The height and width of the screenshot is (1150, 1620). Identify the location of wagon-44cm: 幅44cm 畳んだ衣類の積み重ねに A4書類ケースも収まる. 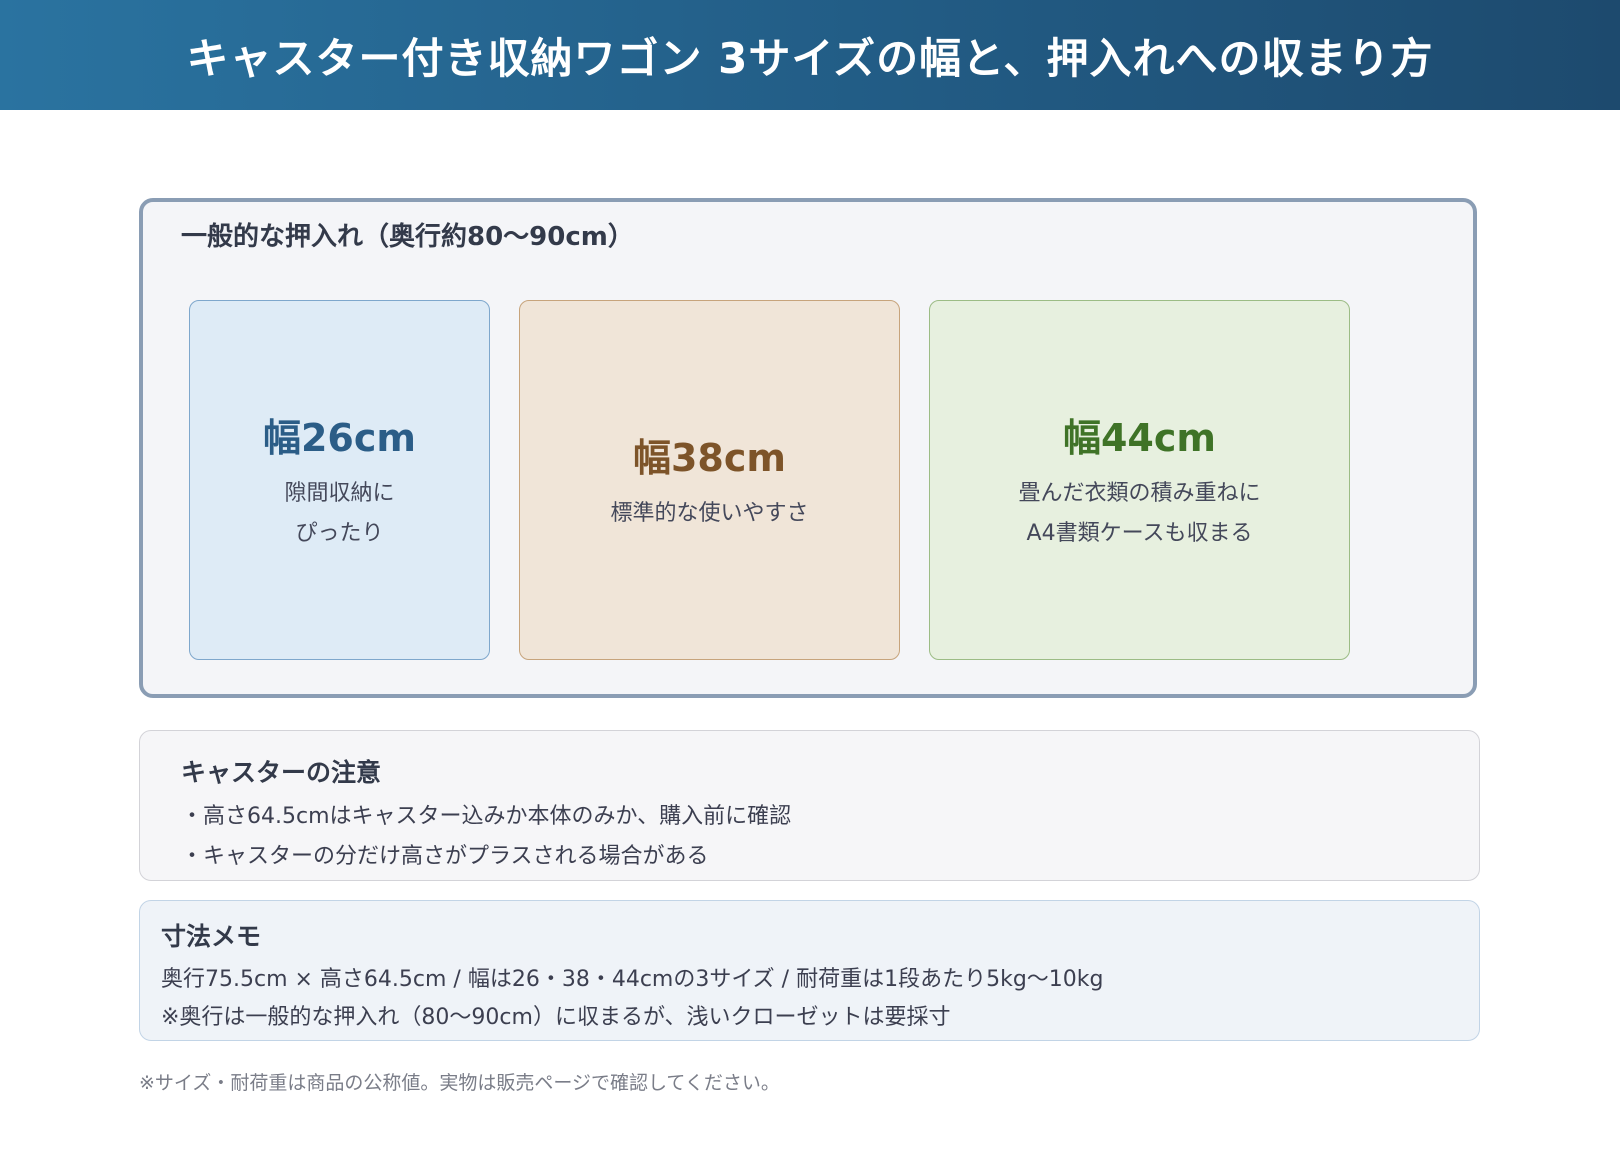
(1139, 480).